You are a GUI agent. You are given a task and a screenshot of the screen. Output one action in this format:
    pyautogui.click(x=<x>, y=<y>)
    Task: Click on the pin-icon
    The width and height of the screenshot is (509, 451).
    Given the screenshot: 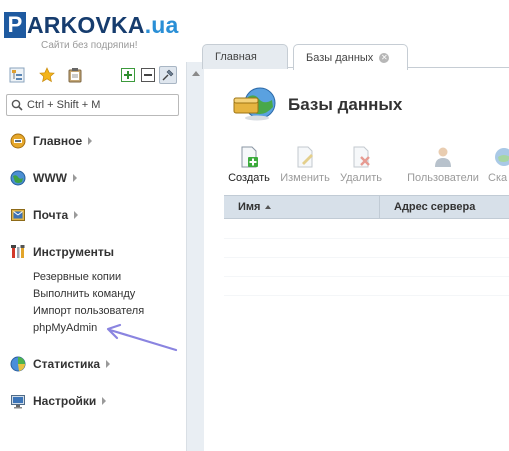 What is the action you would take?
    pyautogui.click(x=168, y=75)
    